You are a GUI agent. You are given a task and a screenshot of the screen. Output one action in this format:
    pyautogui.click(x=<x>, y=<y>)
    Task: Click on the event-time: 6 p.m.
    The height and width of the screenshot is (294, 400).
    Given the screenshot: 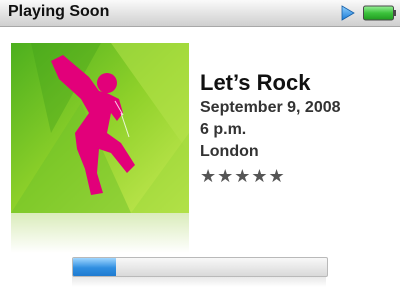 What is the action you would take?
    pyautogui.click(x=223, y=129)
    